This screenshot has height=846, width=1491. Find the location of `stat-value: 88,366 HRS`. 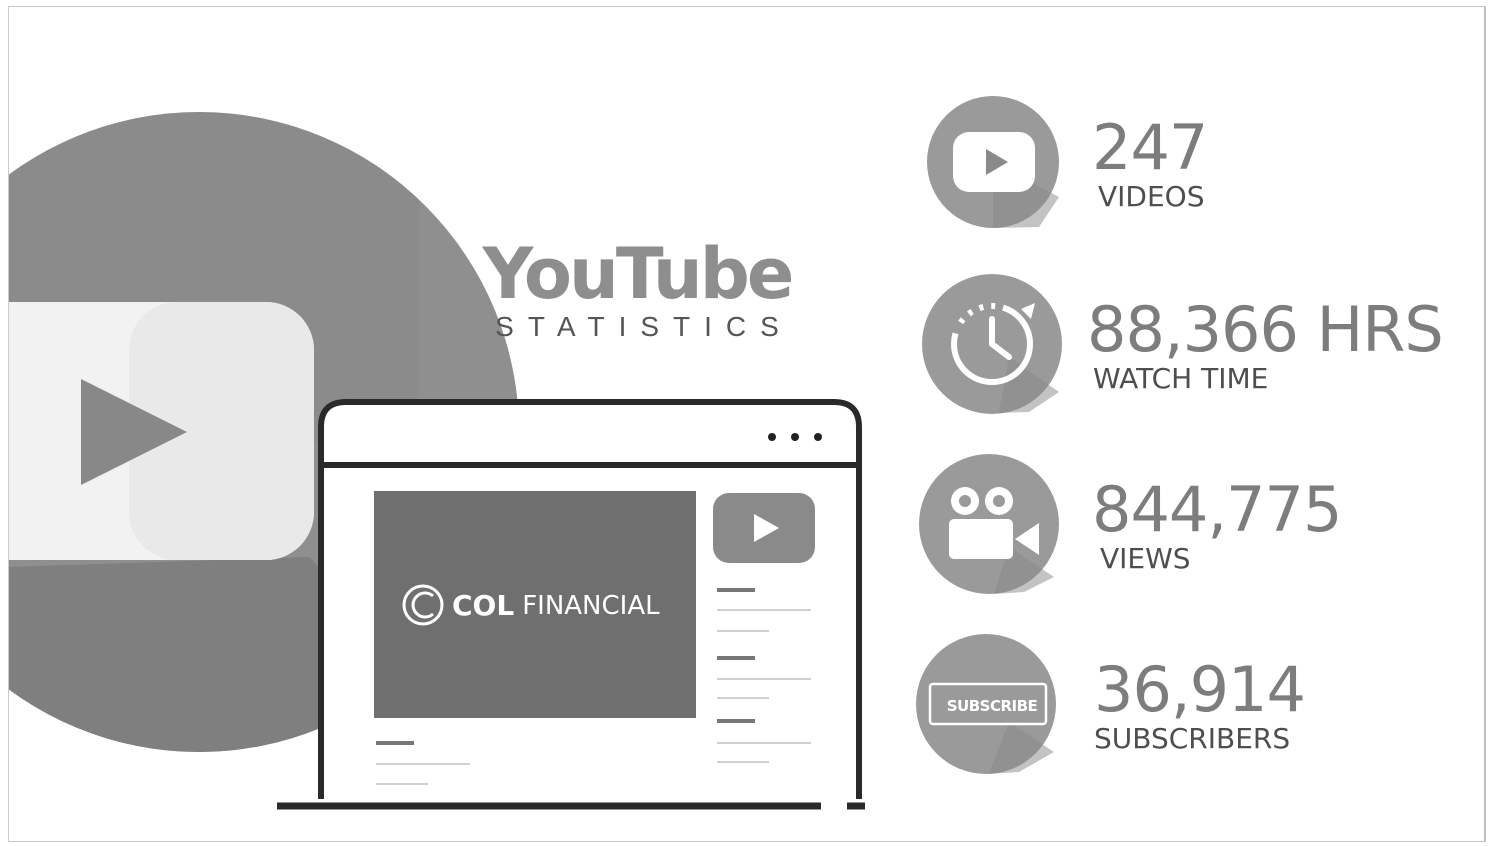

stat-value: 88,366 HRS is located at coordinates (1265, 329).